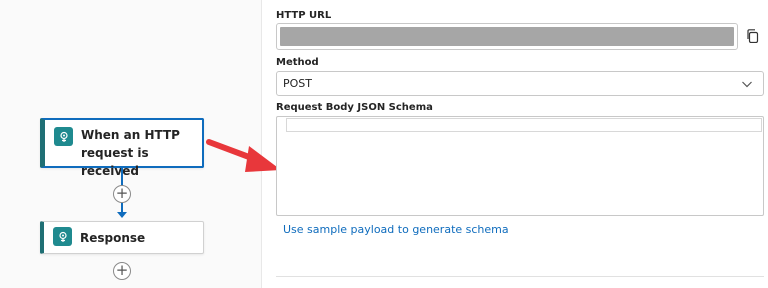  I want to click on trigger-node-label: When an HTTP request is received, so click(130, 153).